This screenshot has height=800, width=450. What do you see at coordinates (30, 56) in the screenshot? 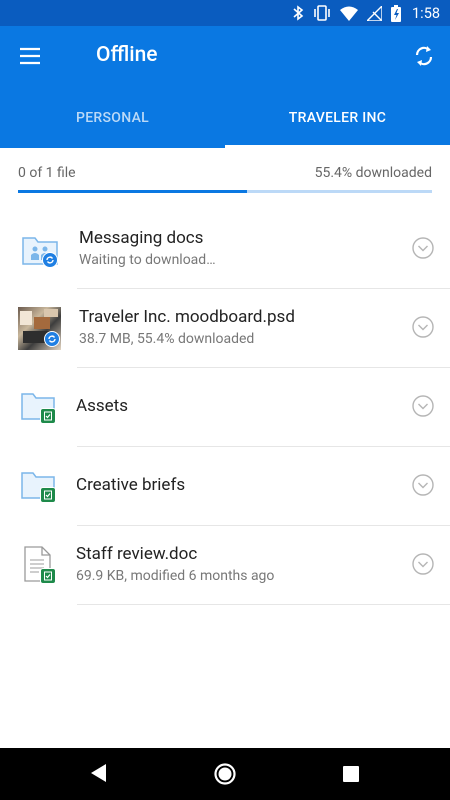
I see `hamburger-menu-icon` at bounding box center [30, 56].